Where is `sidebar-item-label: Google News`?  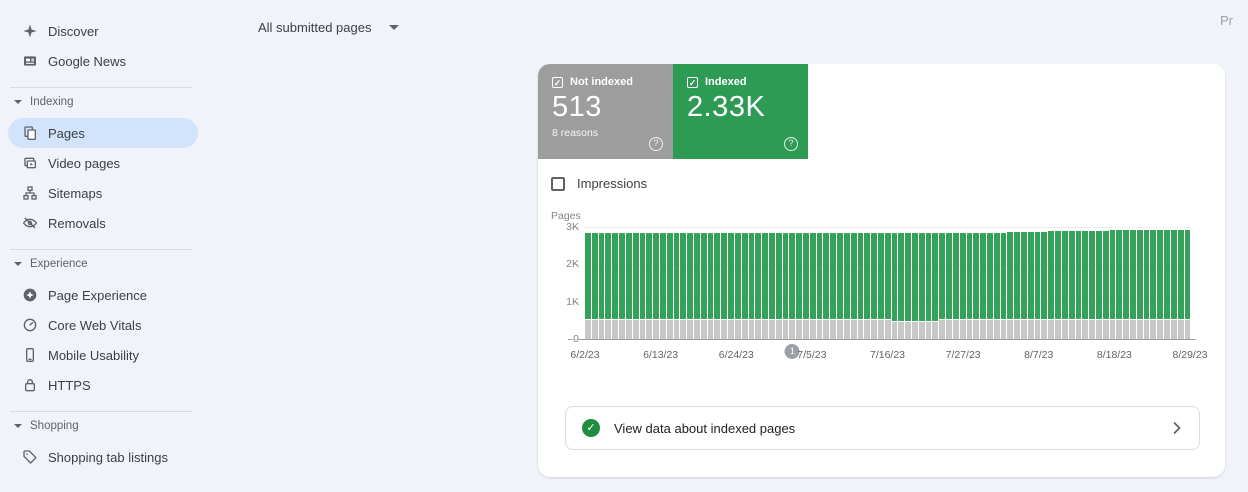
sidebar-item-label: Google News is located at coordinates (87, 61).